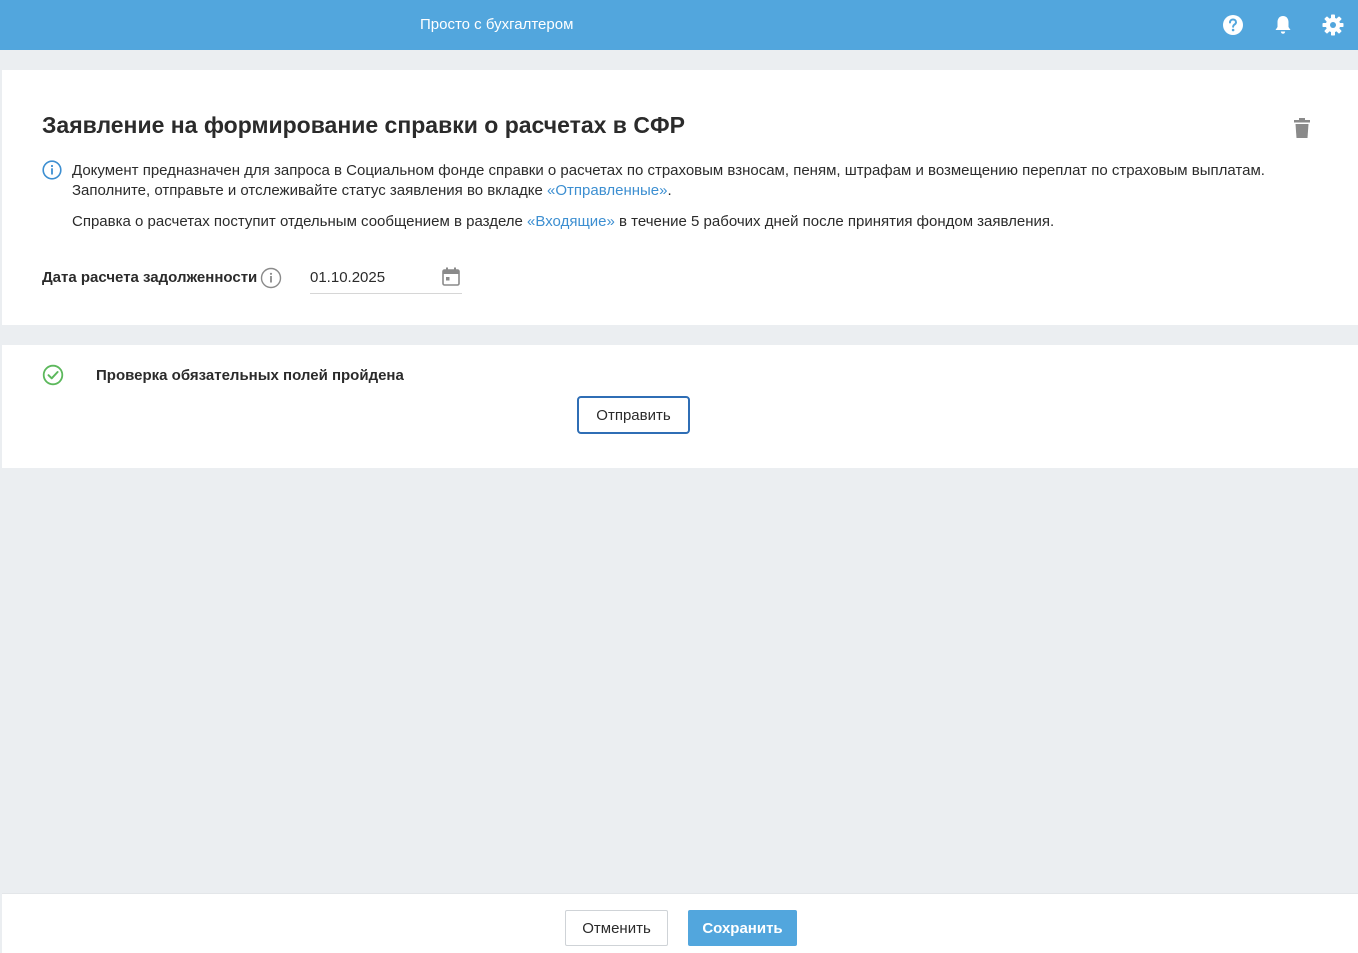 The image size is (1358, 953). What do you see at coordinates (250, 375) in the screenshot?
I see `validation-status: Проверка обязательных полей пройдена` at bounding box center [250, 375].